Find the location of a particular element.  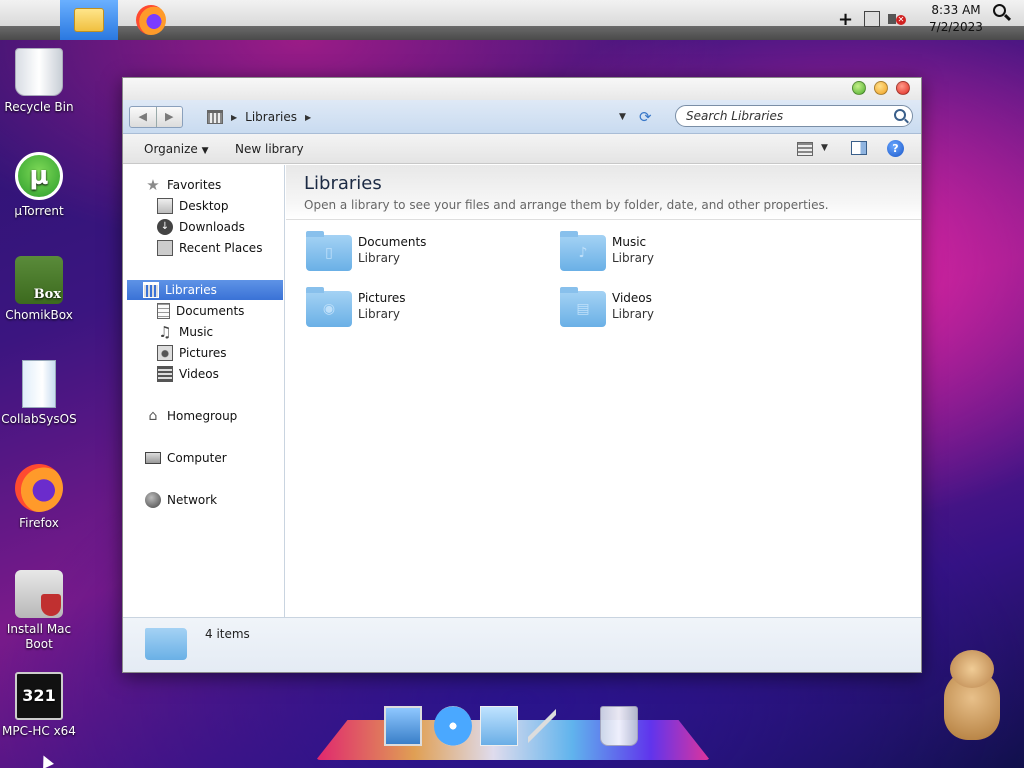

sidebar-item-label: Computer is located at coordinates (197, 458).